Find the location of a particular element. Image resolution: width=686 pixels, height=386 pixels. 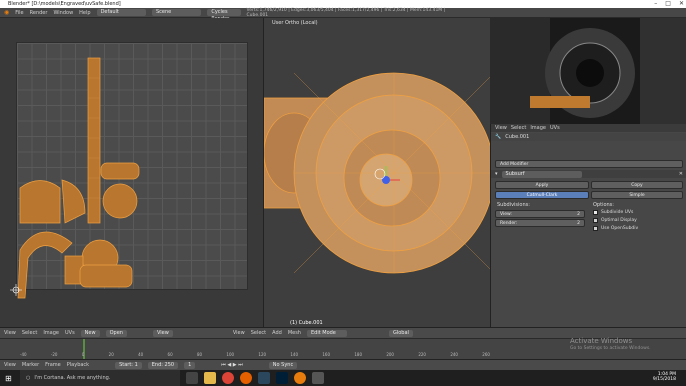

cortana-search-box: ○ I'm Cortana. Ask me anything. is located at coordinates (100, 378).